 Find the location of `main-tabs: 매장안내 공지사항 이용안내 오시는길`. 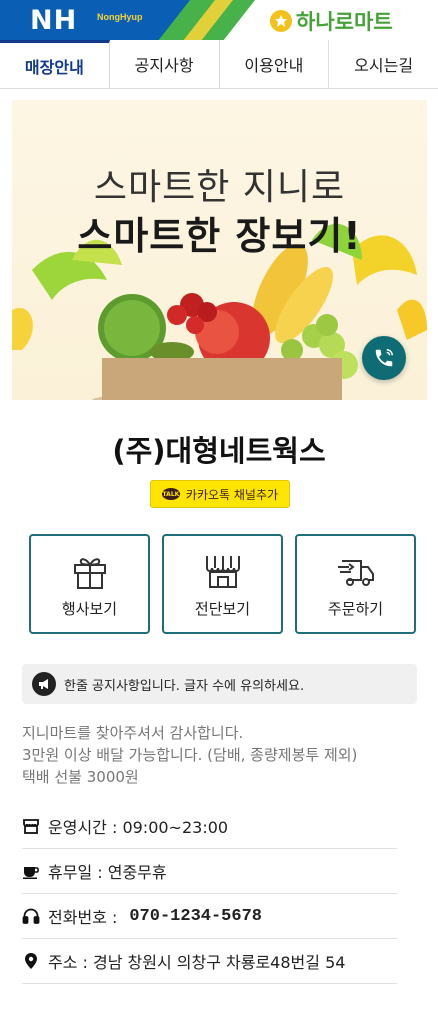

main-tabs: 매장안내 공지사항 이용안내 오시는길 is located at coordinates (219, 64).